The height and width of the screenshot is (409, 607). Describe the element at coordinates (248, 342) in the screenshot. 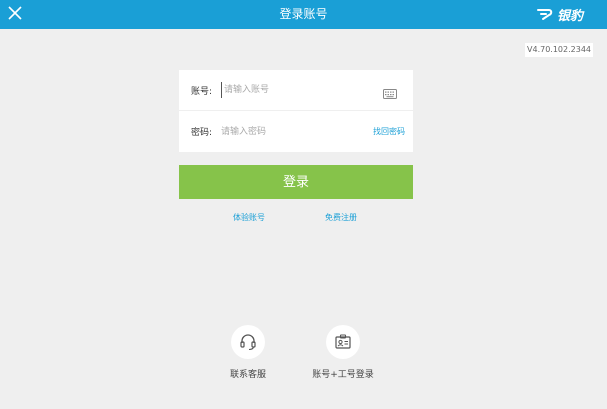

I see `headset-icon` at that location.